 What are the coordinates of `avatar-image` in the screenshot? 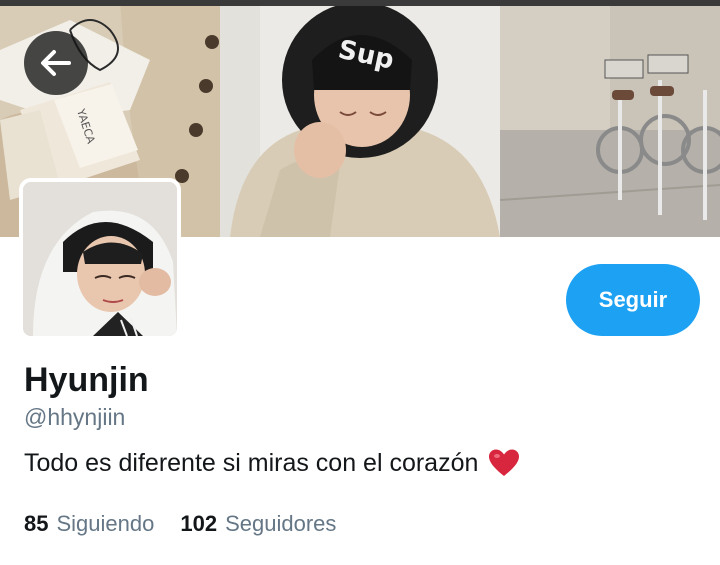 It's located at (100, 259).